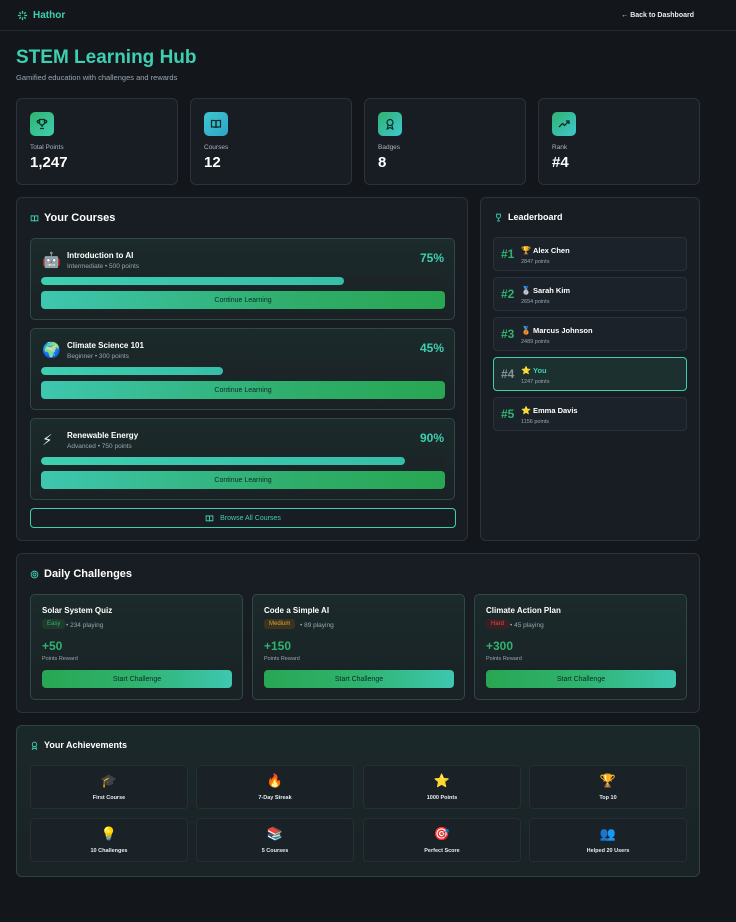  What do you see at coordinates (526, 250) in the screenshot?
I see `trophy-icon: 🏆` at bounding box center [526, 250].